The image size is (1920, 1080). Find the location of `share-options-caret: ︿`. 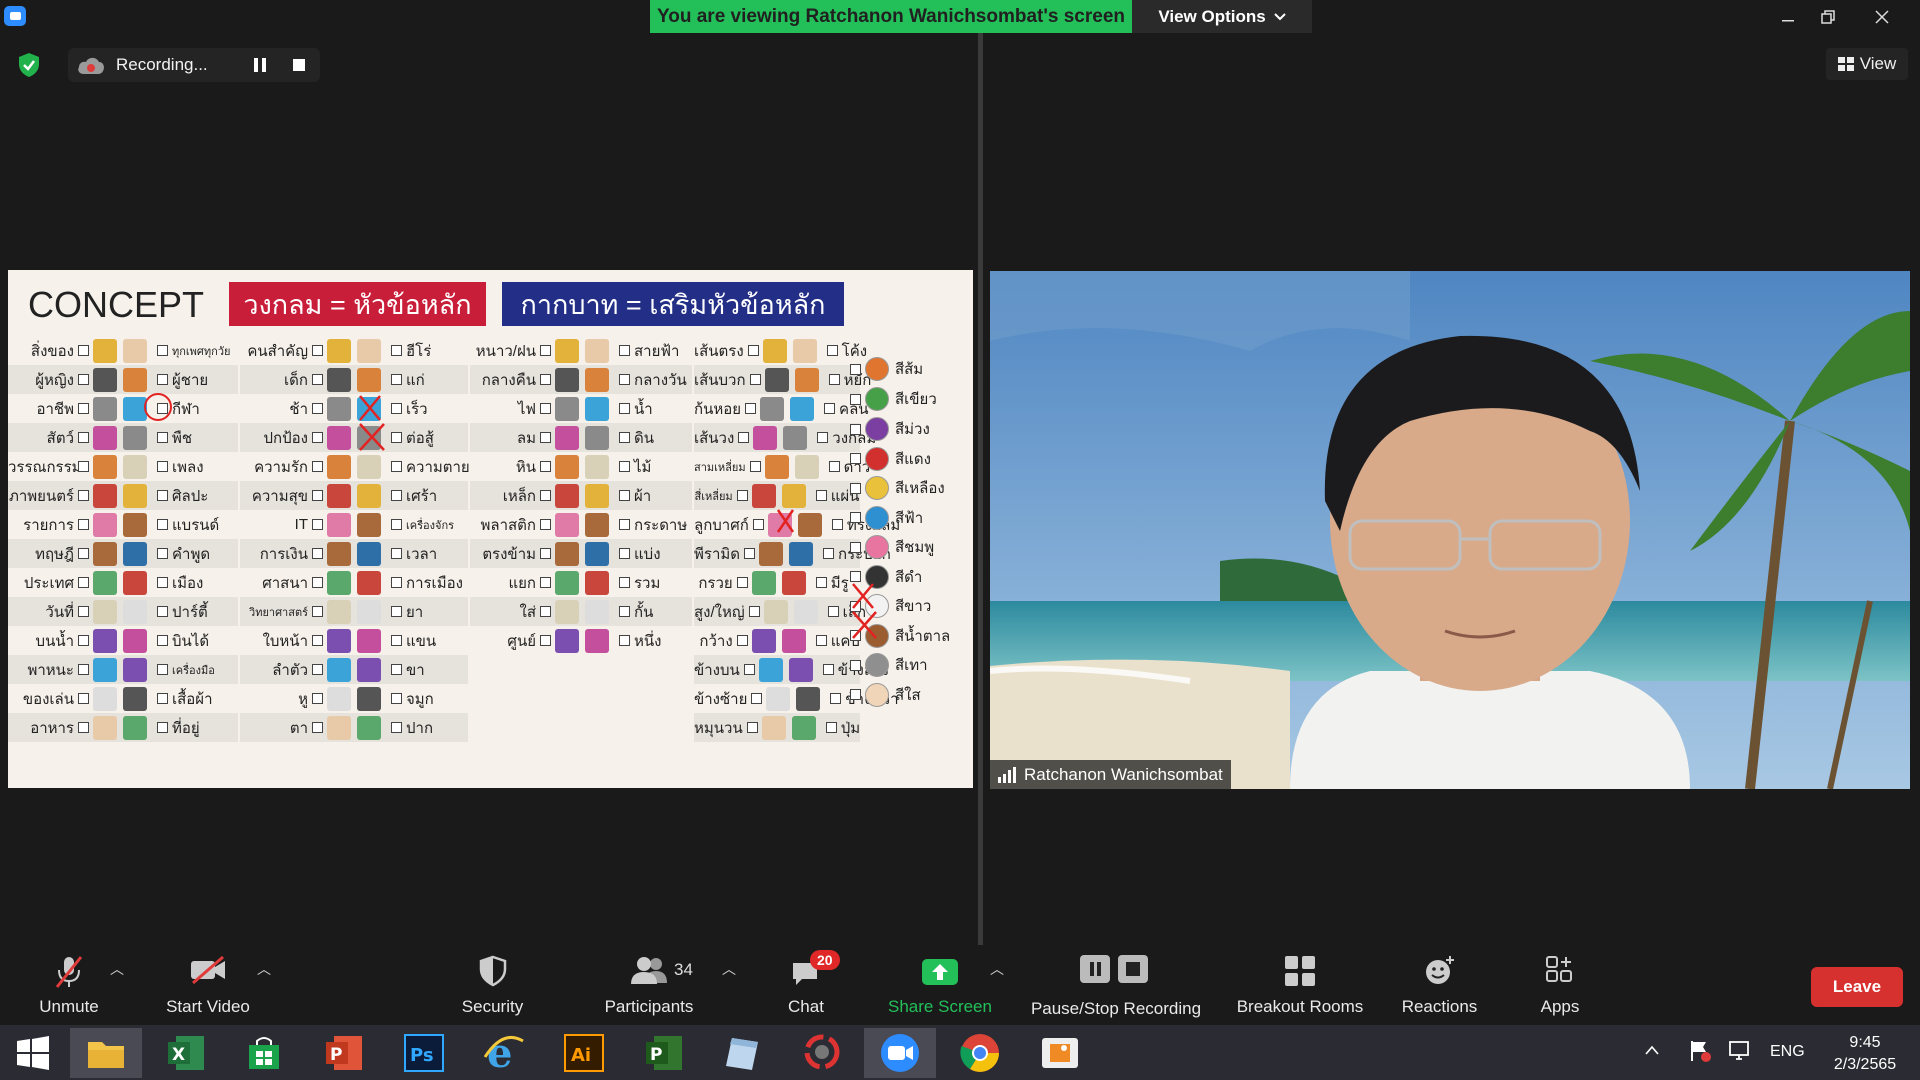

share-options-caret: ︿ is located at coordinates (997, 969).